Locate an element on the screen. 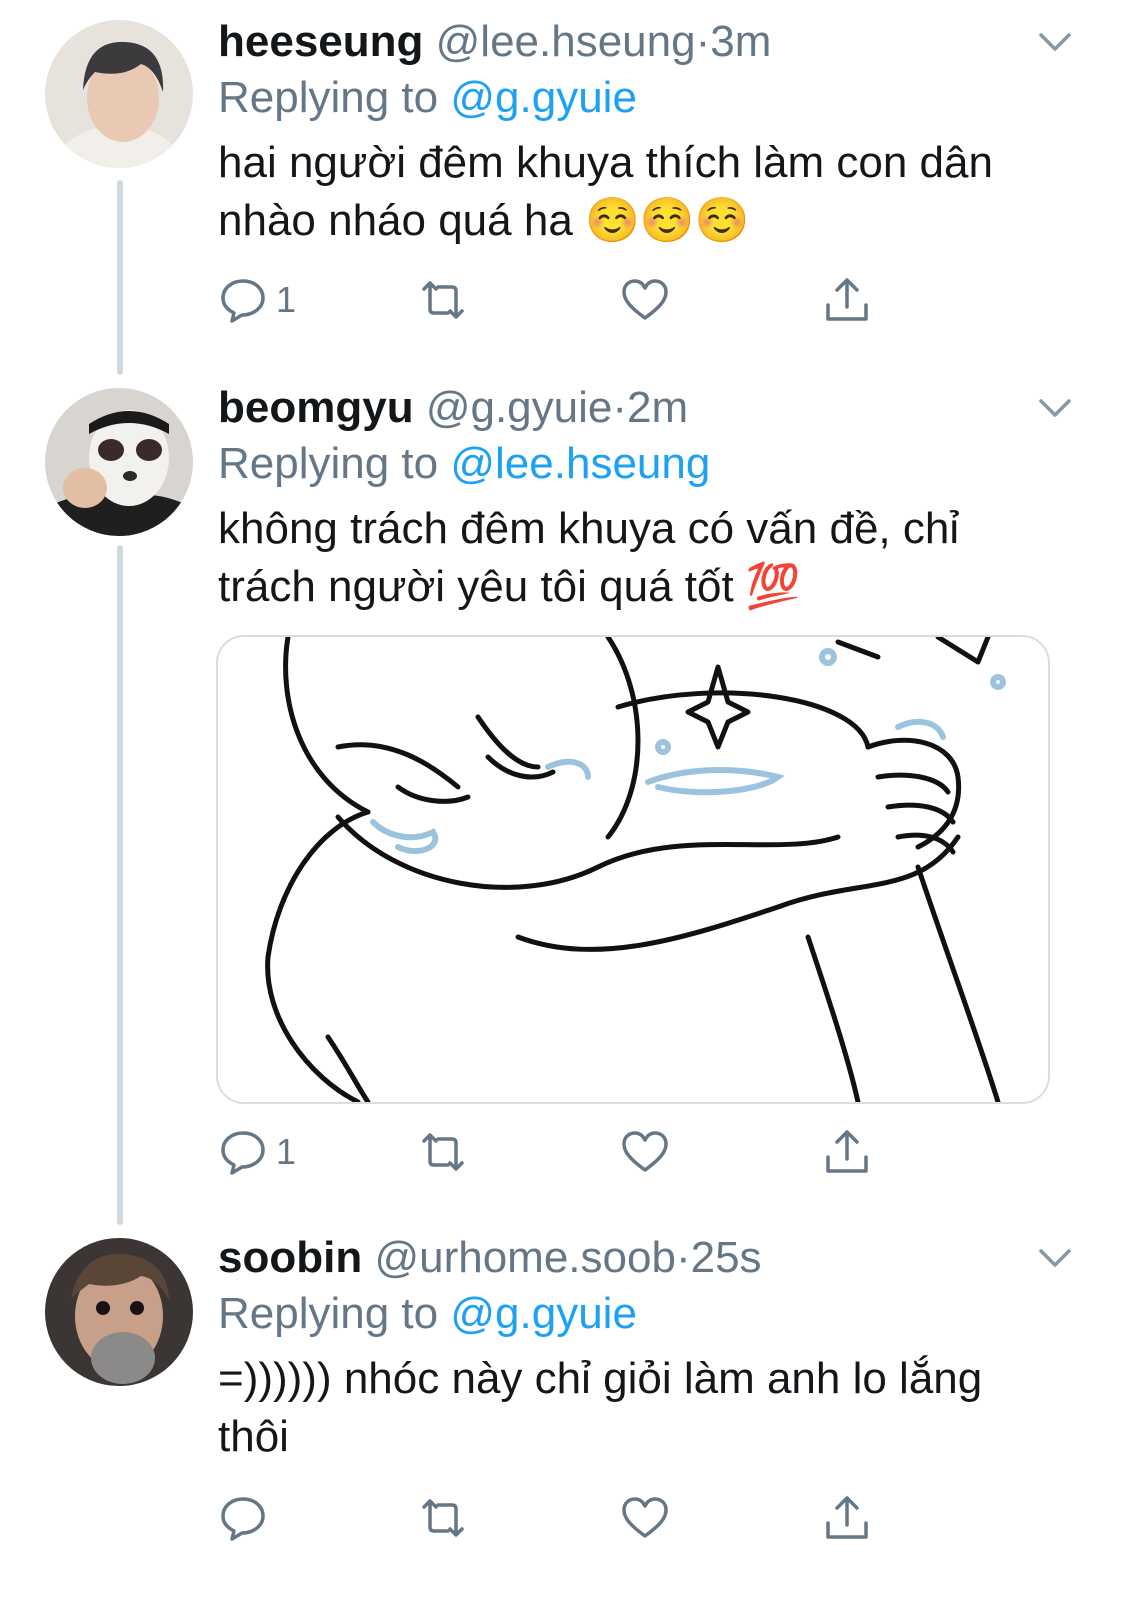 Image resolution: width=1125 pixels, height=1619 pixels. replying-to-handle: @lee.hseung is located at coordinates (580, 463).